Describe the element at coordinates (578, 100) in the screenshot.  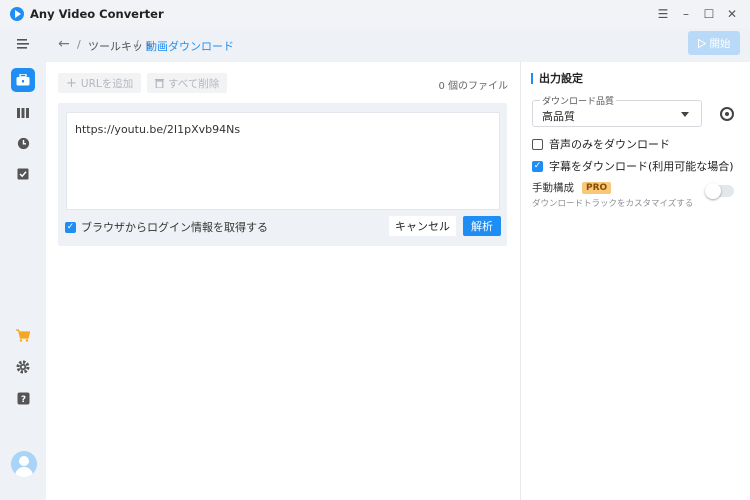
I see `quality-label: ダウンロード品質` at that location.